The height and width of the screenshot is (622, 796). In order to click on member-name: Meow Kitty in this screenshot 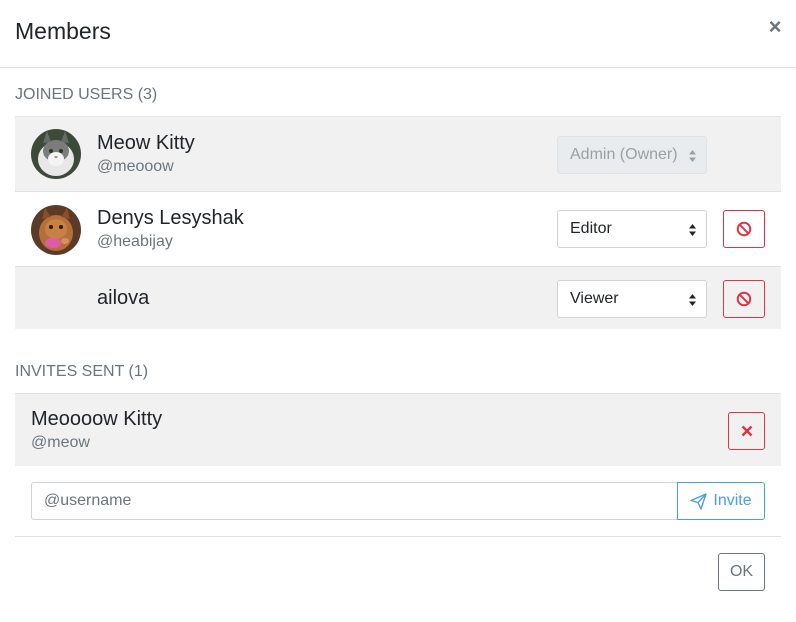, I will do `click(146, 143)`.